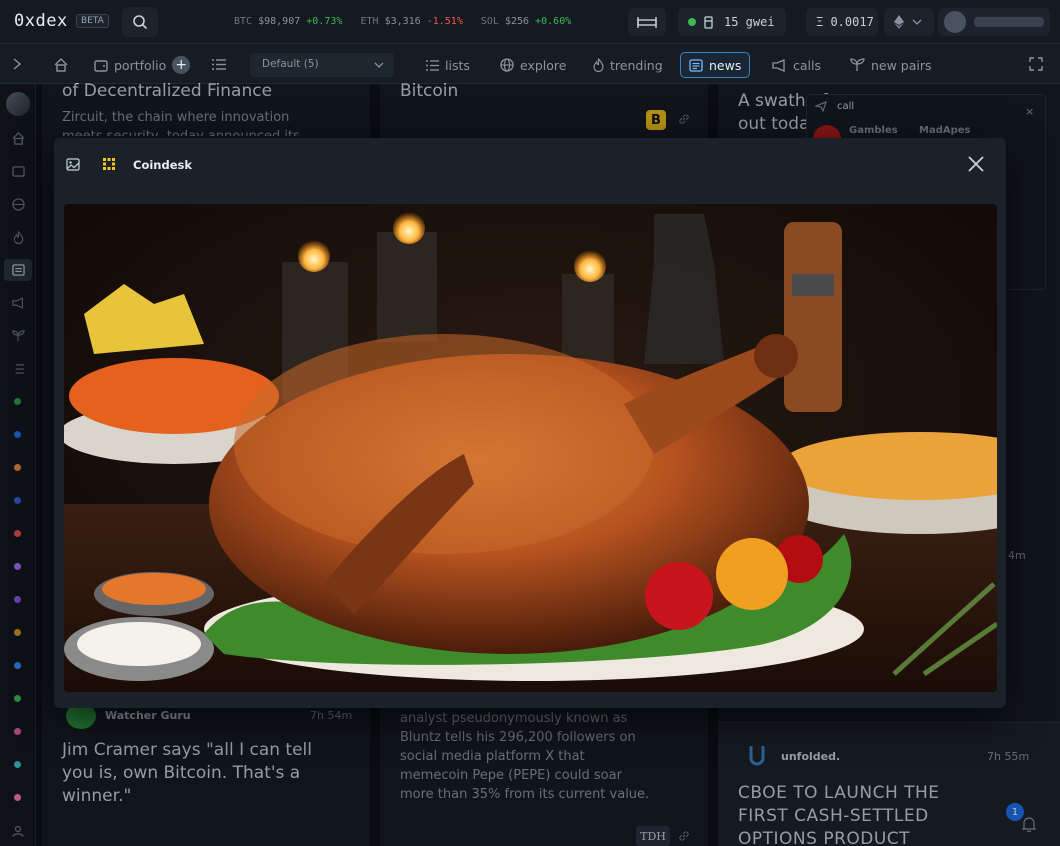  I want to click on coindesk-logo-icon, so click(109, 164).